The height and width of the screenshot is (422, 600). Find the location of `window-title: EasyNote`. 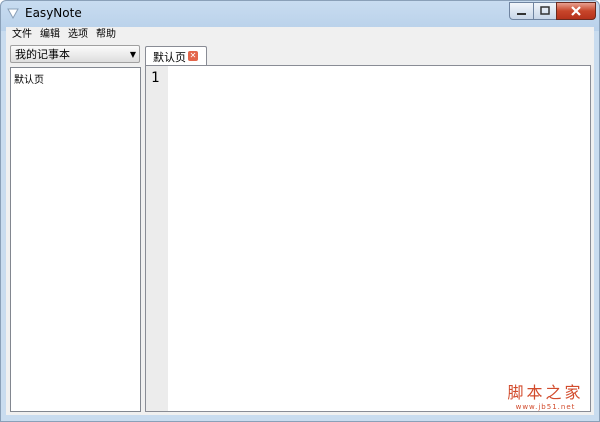

window-title: EasyNote is located at coordinates (53, 13).